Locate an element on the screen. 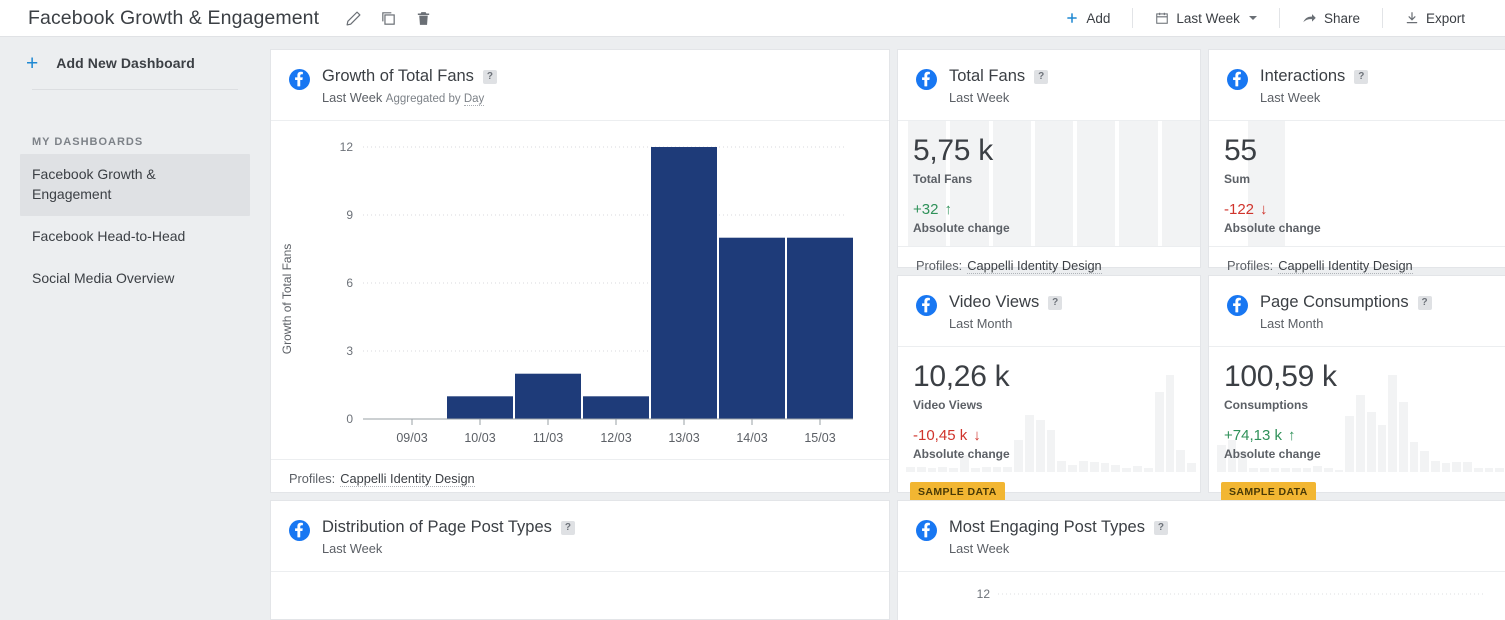 This screenshot has height=620, width=1505. toolbar-actions: Add Last Week Share Export is located at coordinates (1265, 18).